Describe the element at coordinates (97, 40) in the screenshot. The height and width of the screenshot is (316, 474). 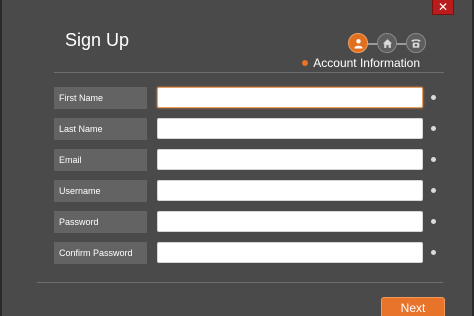
I see `page-title: Sign Up` at that location.